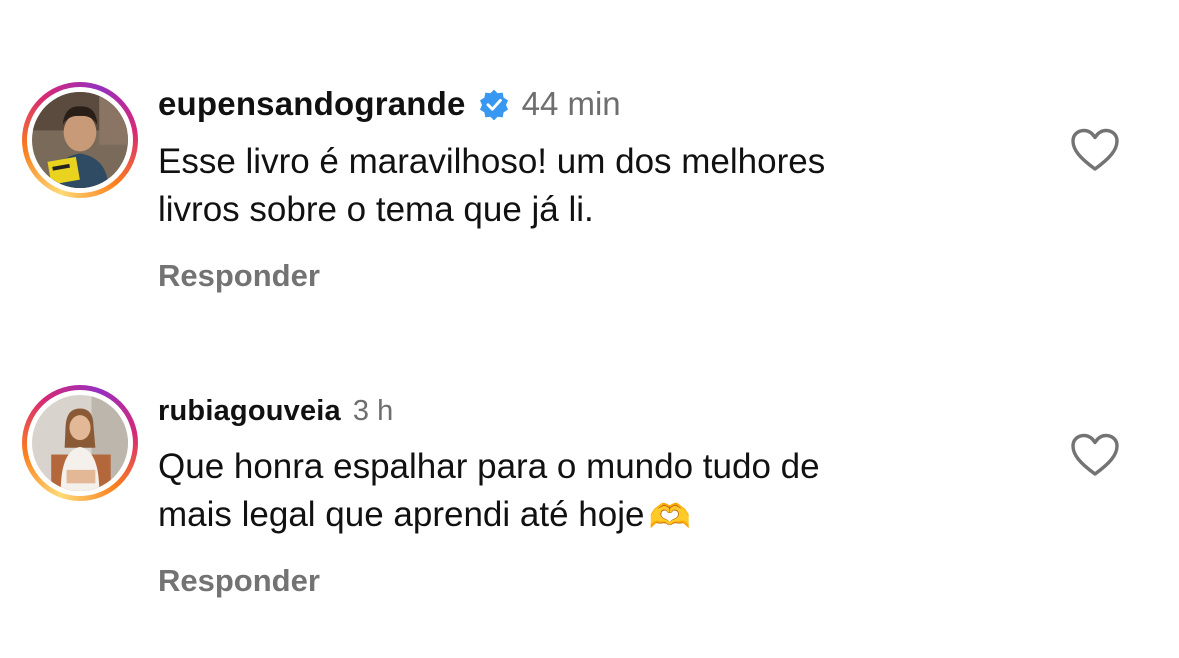 The image size is (1179, 658). I want to click on heart-hands-emoji: 🫶, so click(669, 517).